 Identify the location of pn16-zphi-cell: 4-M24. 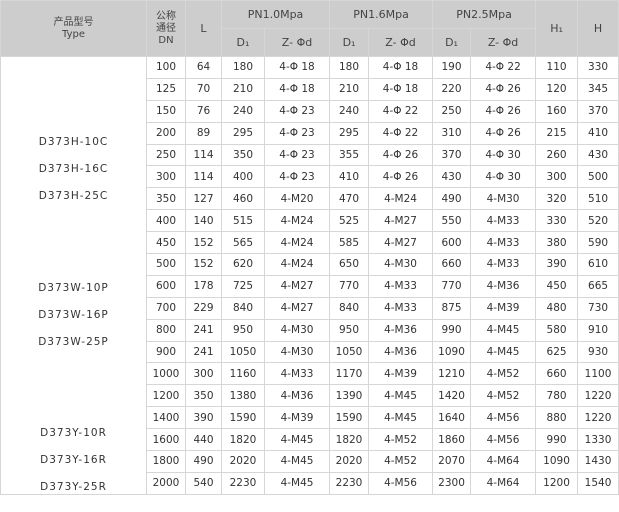
(401, 199).